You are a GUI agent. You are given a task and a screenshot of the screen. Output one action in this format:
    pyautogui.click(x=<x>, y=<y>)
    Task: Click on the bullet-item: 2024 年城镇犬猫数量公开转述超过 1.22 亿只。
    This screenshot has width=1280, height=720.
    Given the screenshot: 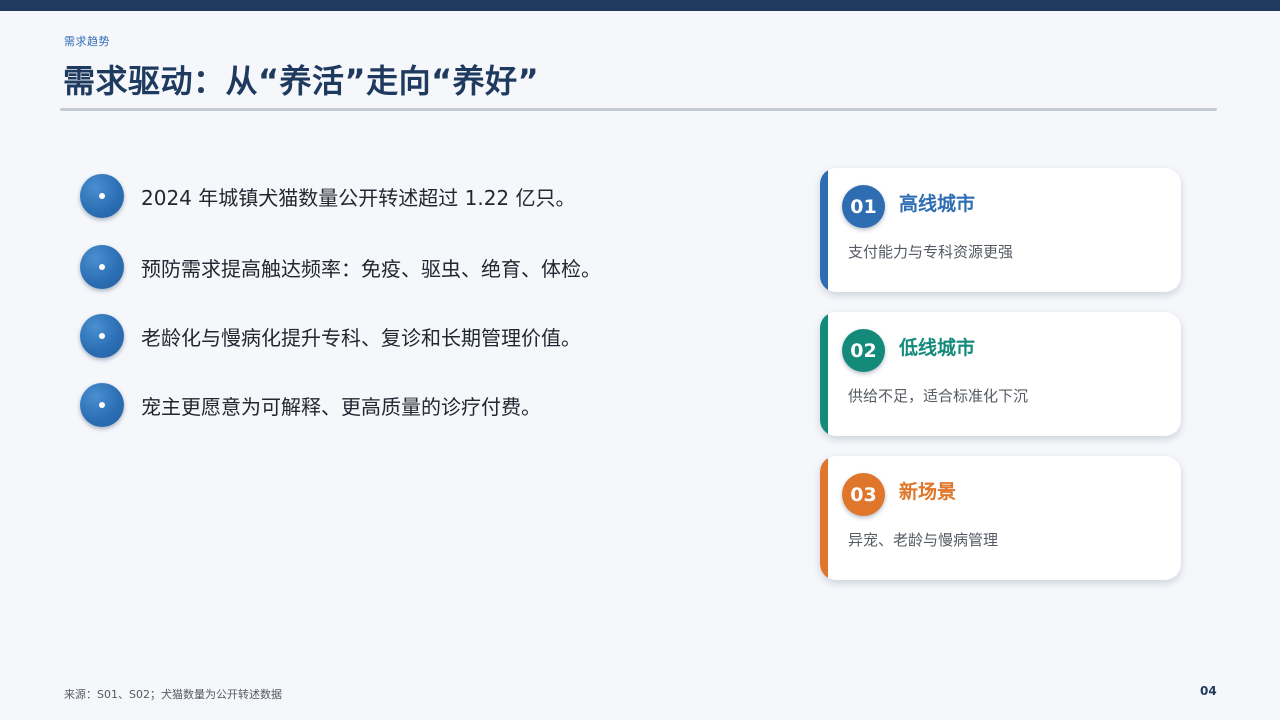 What is the action you would take?
    pyautogui.click(x=328, y=196)
    